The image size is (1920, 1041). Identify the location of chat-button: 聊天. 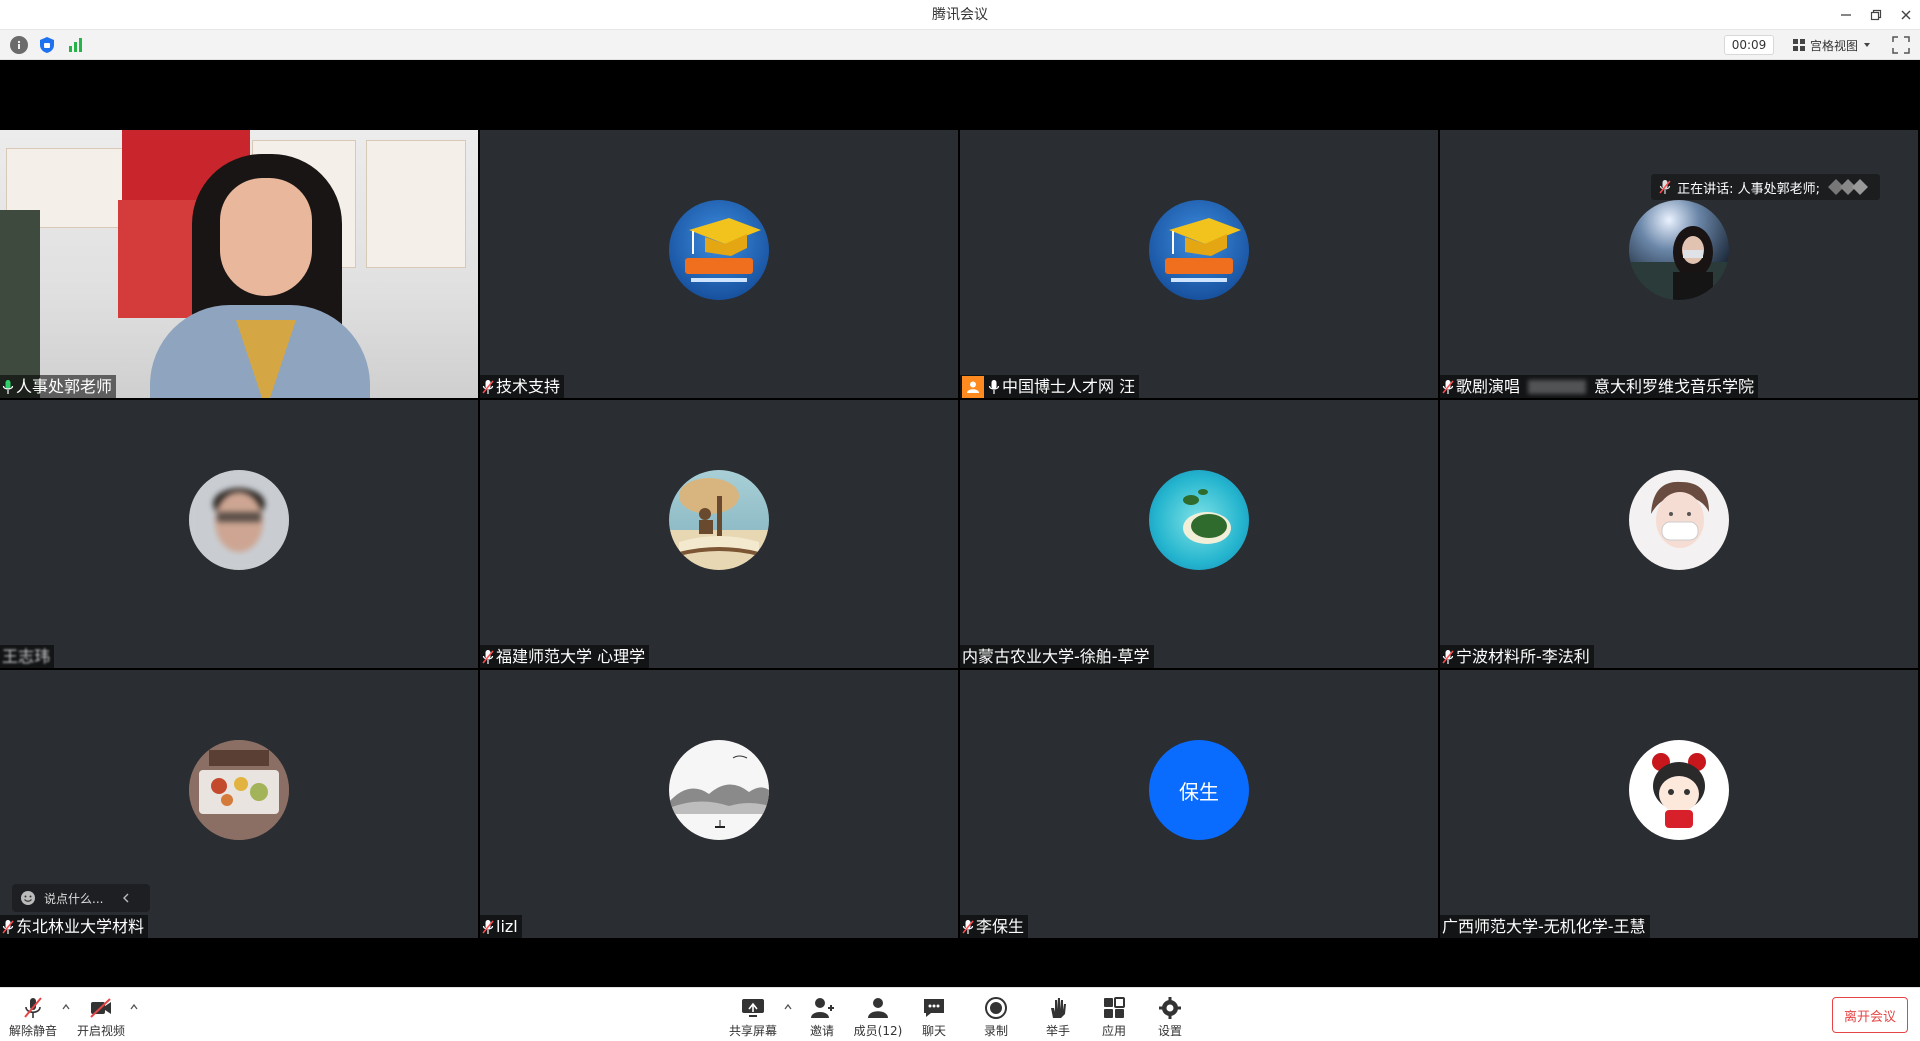
(934, 1018).